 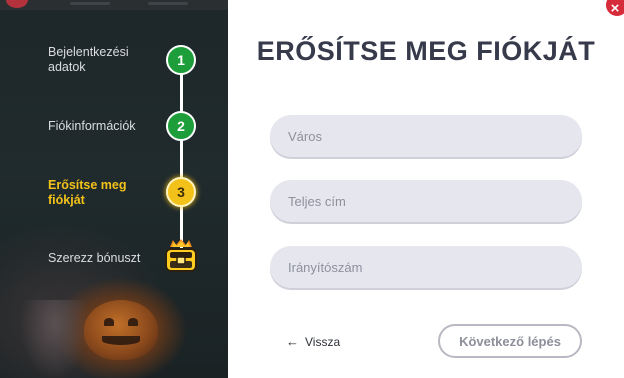 I want to click on step-2-indicator: 2, so click(x=181, y=126).